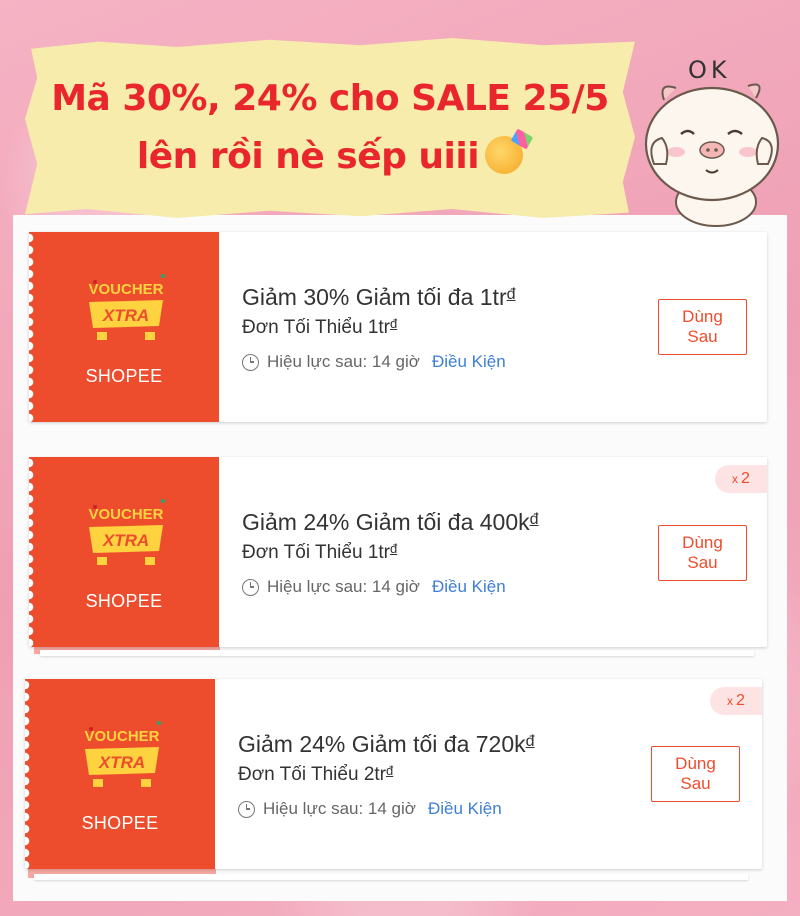 This screenshot has width=800, height=916. I want to click on headline-line-2: lên rồi nè sếp uiii, so click(330, 157).